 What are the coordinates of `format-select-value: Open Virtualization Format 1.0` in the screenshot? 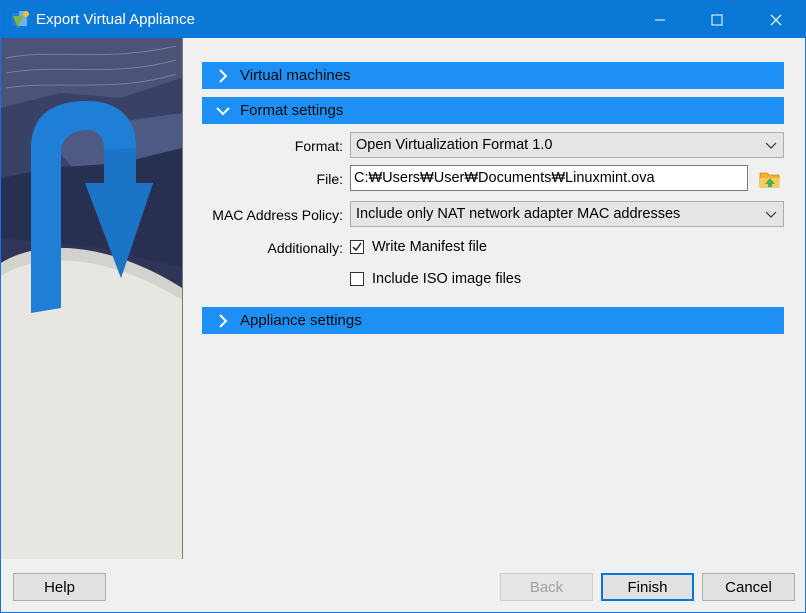 It's located at (454, 145).